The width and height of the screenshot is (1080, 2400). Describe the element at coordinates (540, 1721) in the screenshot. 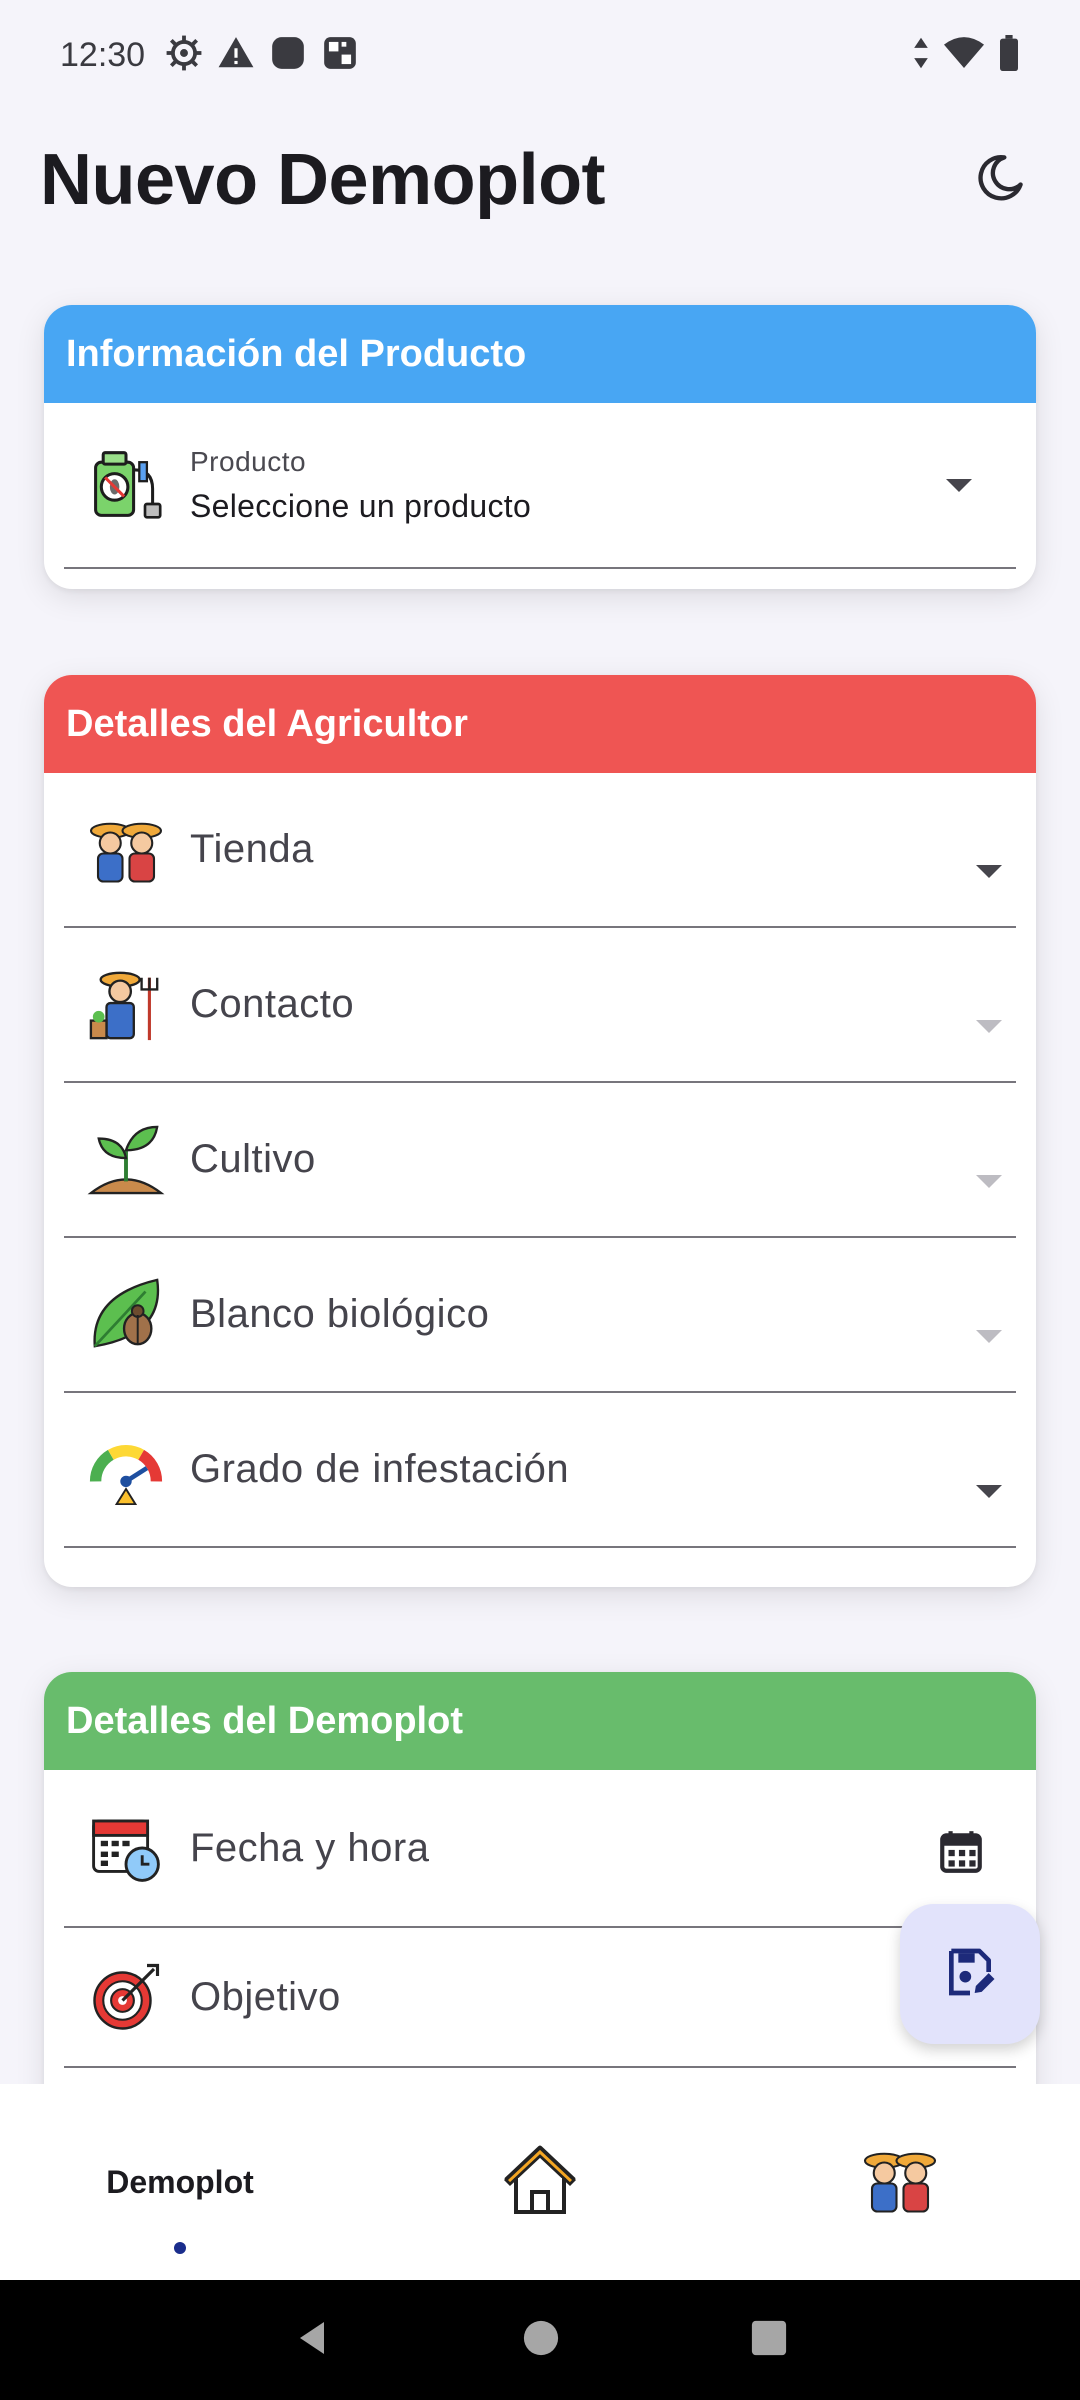

I see `demoplot-card-header: Detalles del Demoplot` at that location.